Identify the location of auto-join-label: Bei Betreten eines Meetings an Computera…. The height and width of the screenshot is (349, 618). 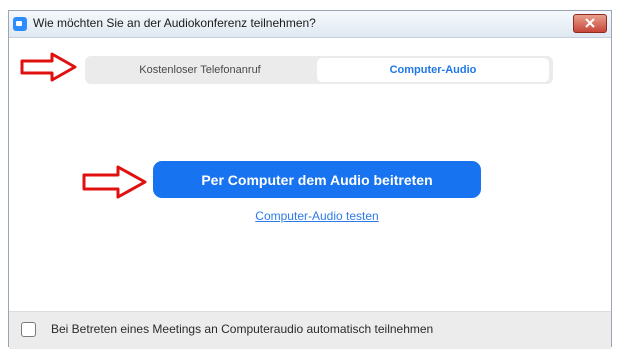
(242, 329).